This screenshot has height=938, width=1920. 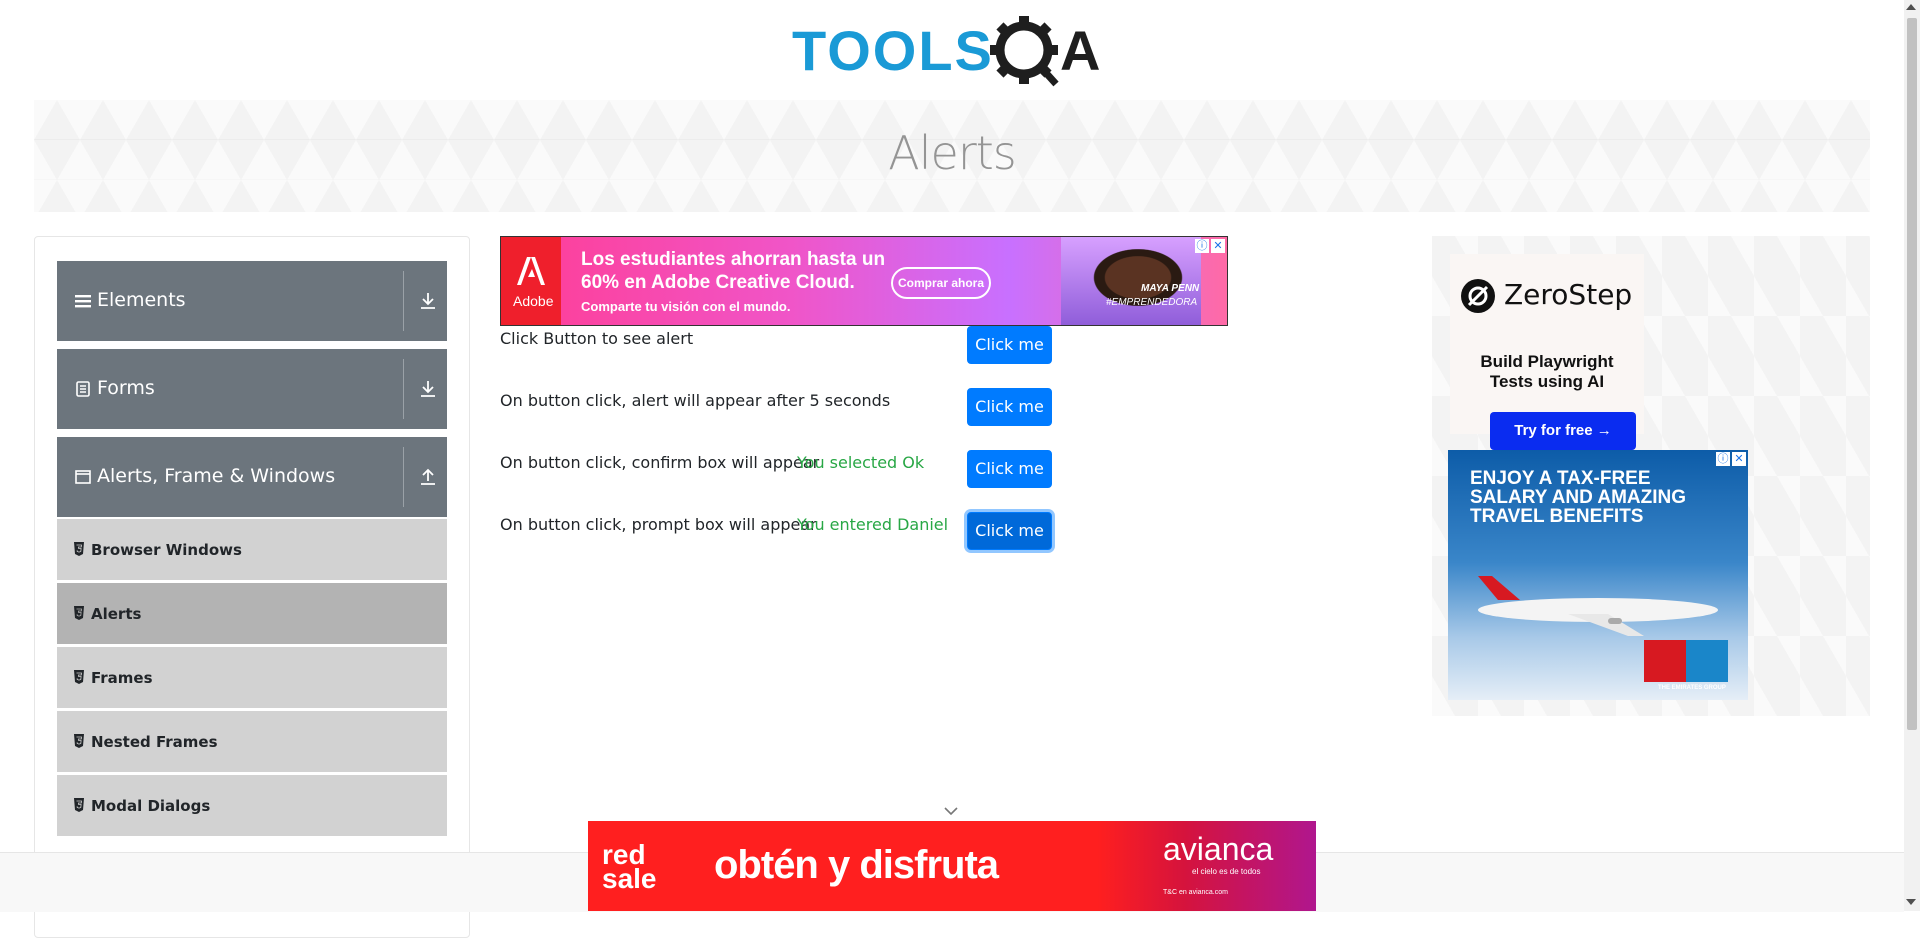 What do you see at coordinates (1009, 345) in the screenshot?
I see `alert-button: Click me` at bounding box center [1009, 345].